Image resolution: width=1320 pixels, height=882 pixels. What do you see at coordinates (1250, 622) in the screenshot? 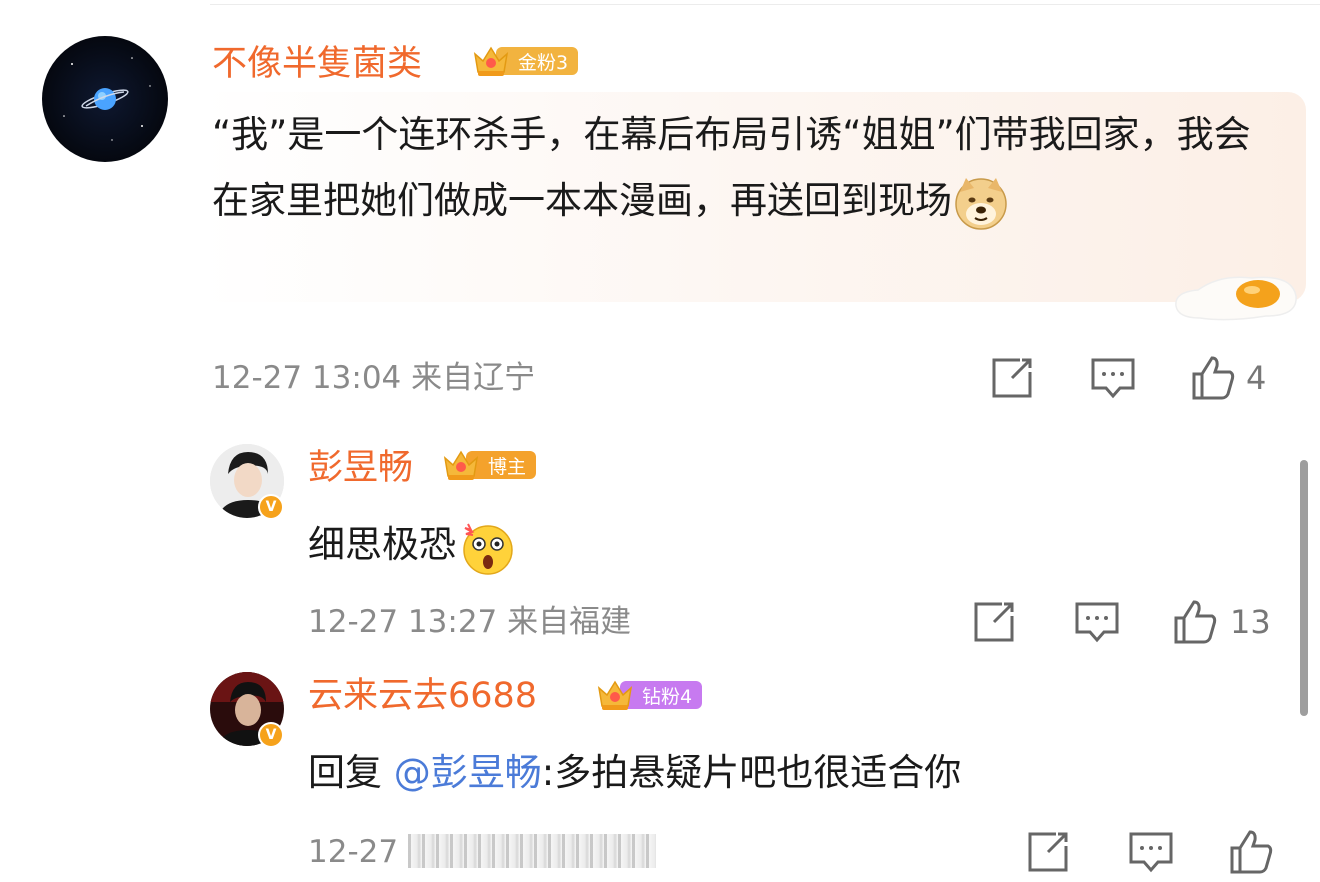
I see `like-count: 13` at bounding box center [1250, 622].